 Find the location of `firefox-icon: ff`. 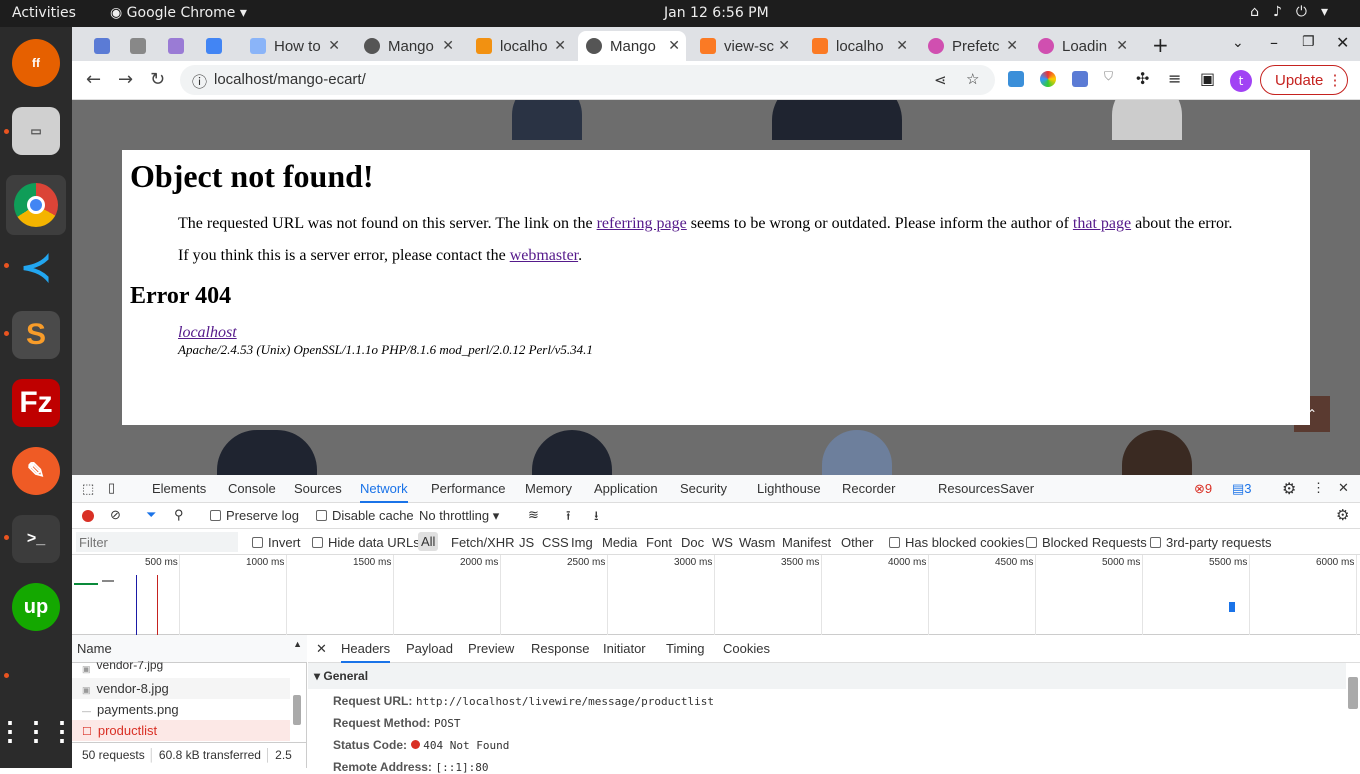

firefox-icon: ff is located at coordinates (36, 63).